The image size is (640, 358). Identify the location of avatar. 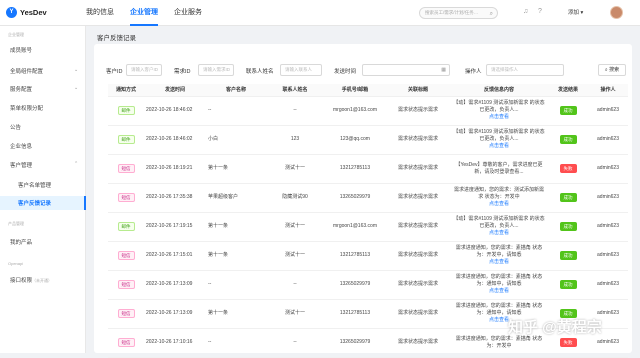
(616, 12).